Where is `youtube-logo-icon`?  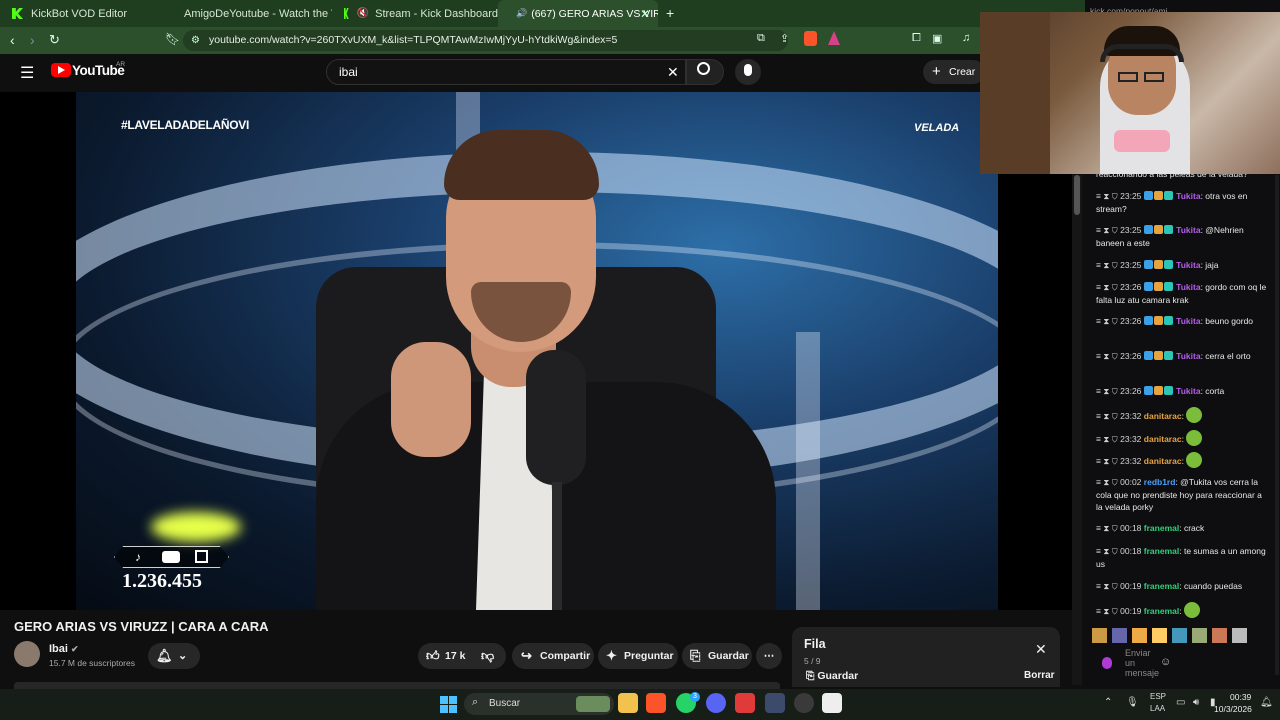
youtube-logo-icon is located at coordinates (61, 70).